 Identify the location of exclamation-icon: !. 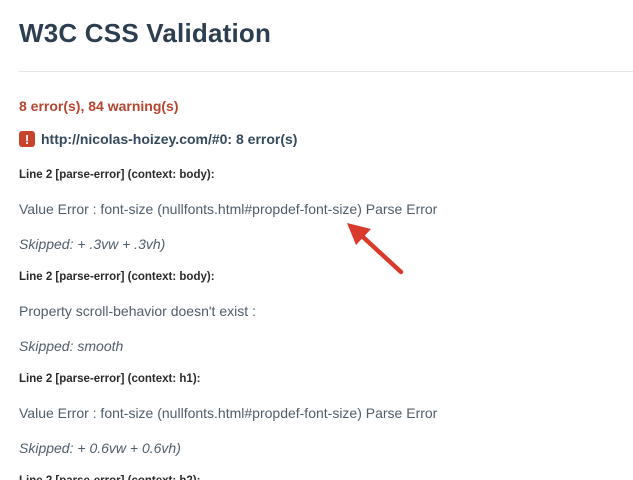
(27, 139).